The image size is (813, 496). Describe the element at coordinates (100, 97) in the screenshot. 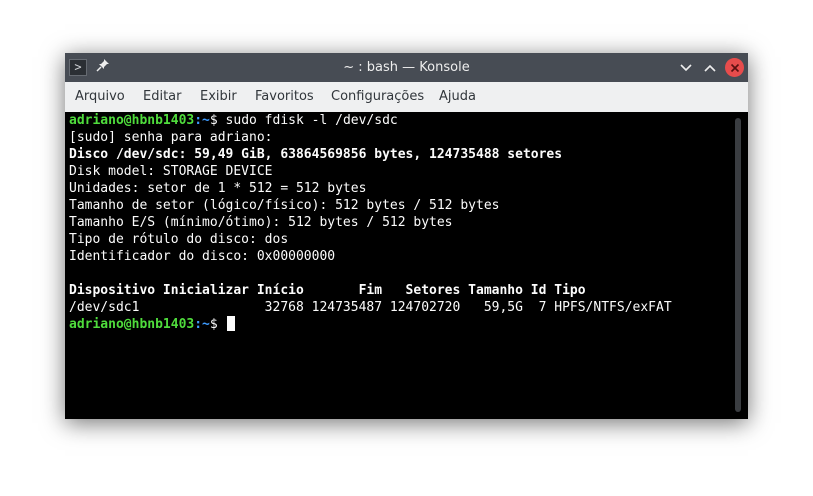

I see `menu-arquivo: Arquivo` at that location.